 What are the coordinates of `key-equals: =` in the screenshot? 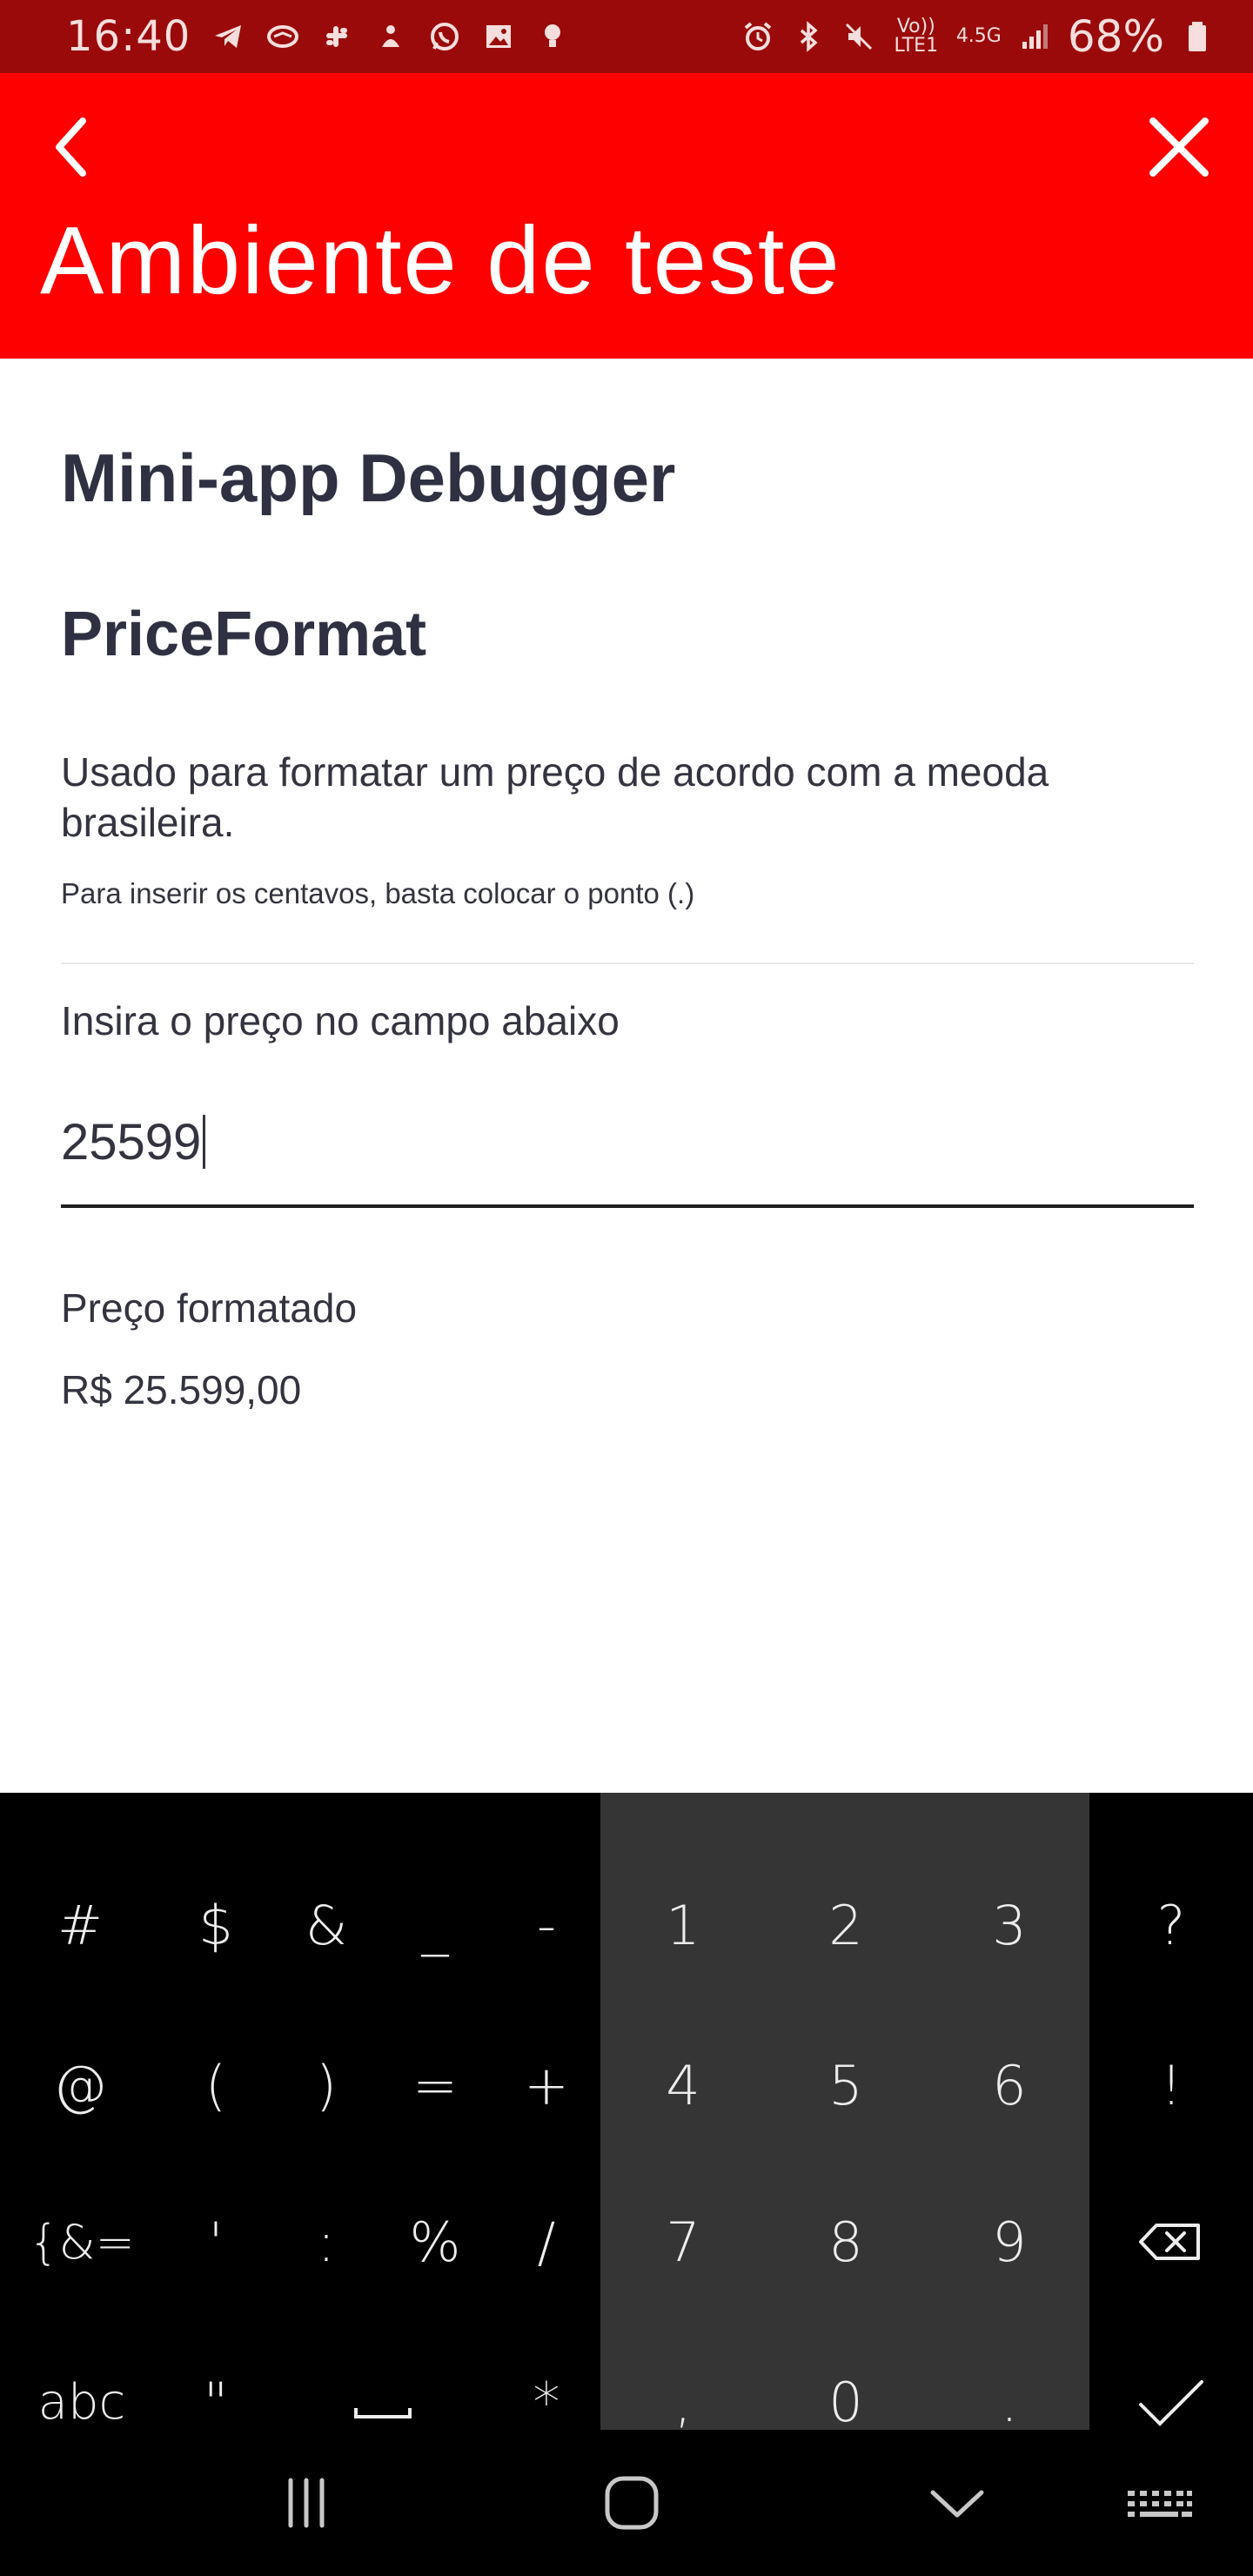 It's located at (435, 2085).